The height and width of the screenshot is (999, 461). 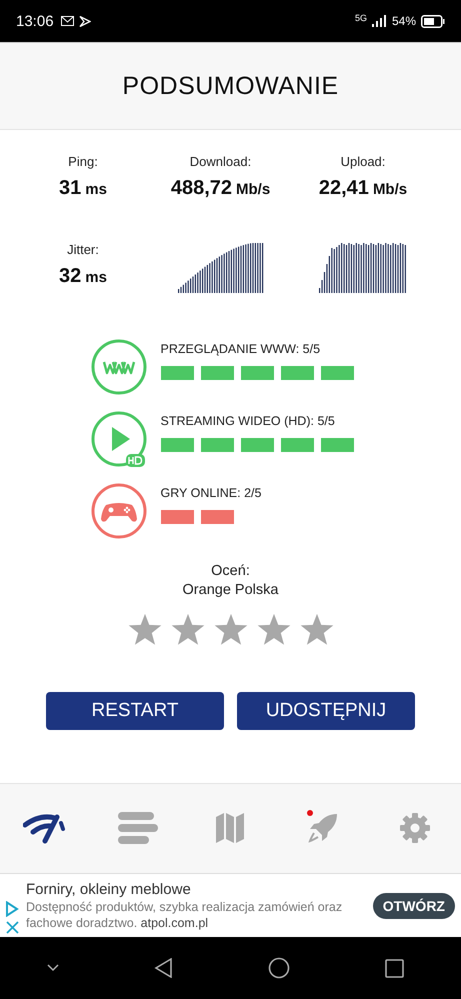 What do you see at coordinates (67, 21) in the screenshot?
I see `mail-icon` at bounding box center [67, 21].